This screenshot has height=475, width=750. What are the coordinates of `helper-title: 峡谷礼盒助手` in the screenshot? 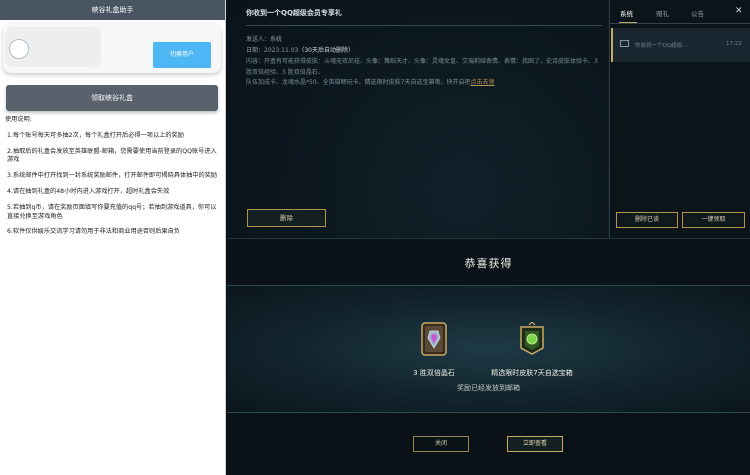 It's located at (112, 10).